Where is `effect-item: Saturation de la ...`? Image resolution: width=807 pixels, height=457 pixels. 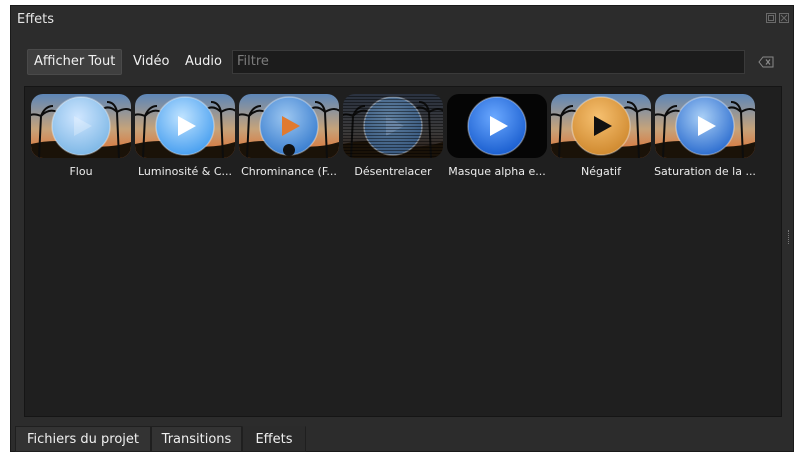
effect-item: Saturation de la ... is located at coordinates (705, 138).